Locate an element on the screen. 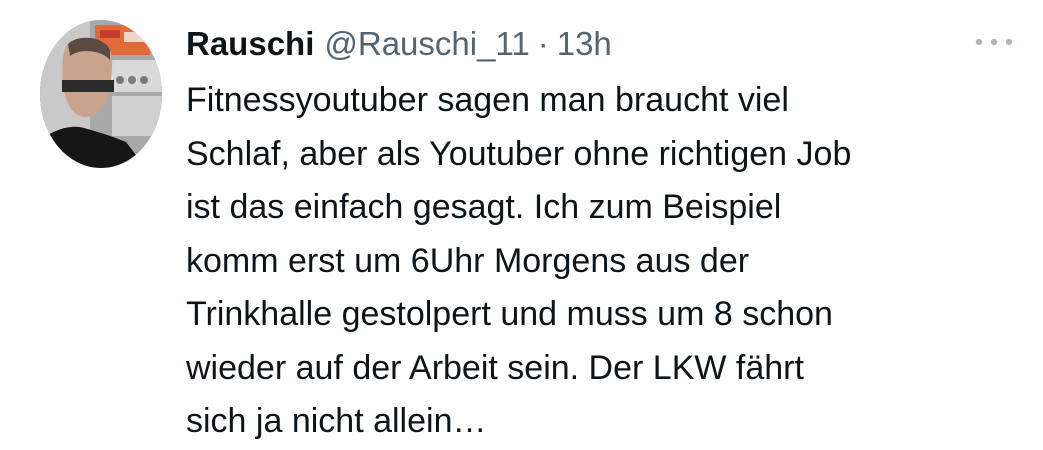  more-dots-icon is located at coordinates (994, 42).